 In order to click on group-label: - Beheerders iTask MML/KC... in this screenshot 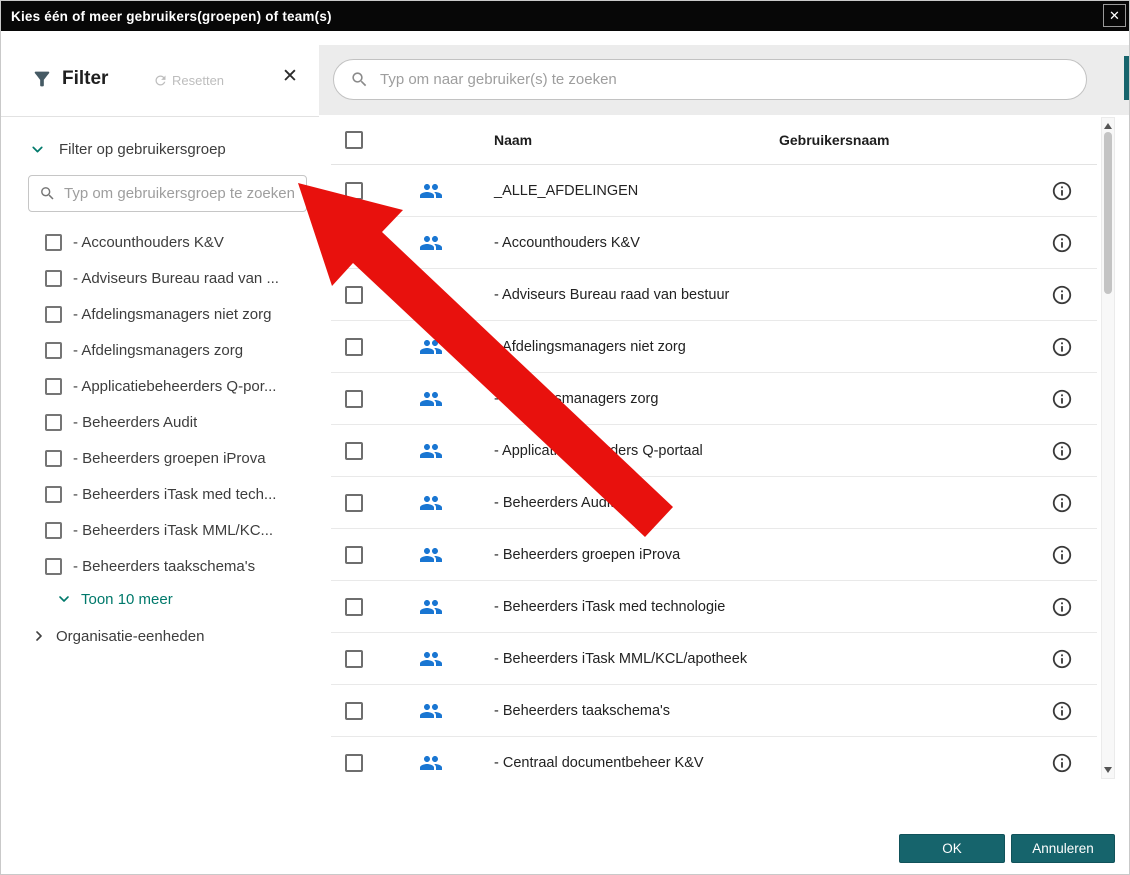, I will do `click(173, 530)`.